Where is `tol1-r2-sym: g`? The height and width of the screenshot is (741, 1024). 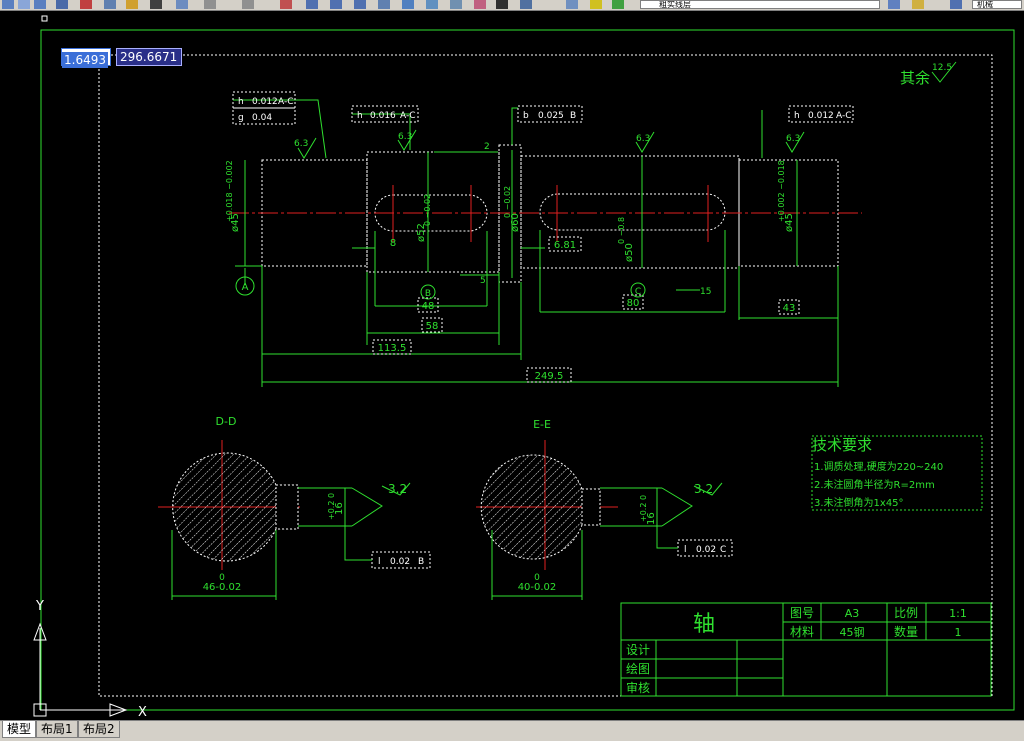 tol1-r2-sym: g is located at coordinates (241, 118).